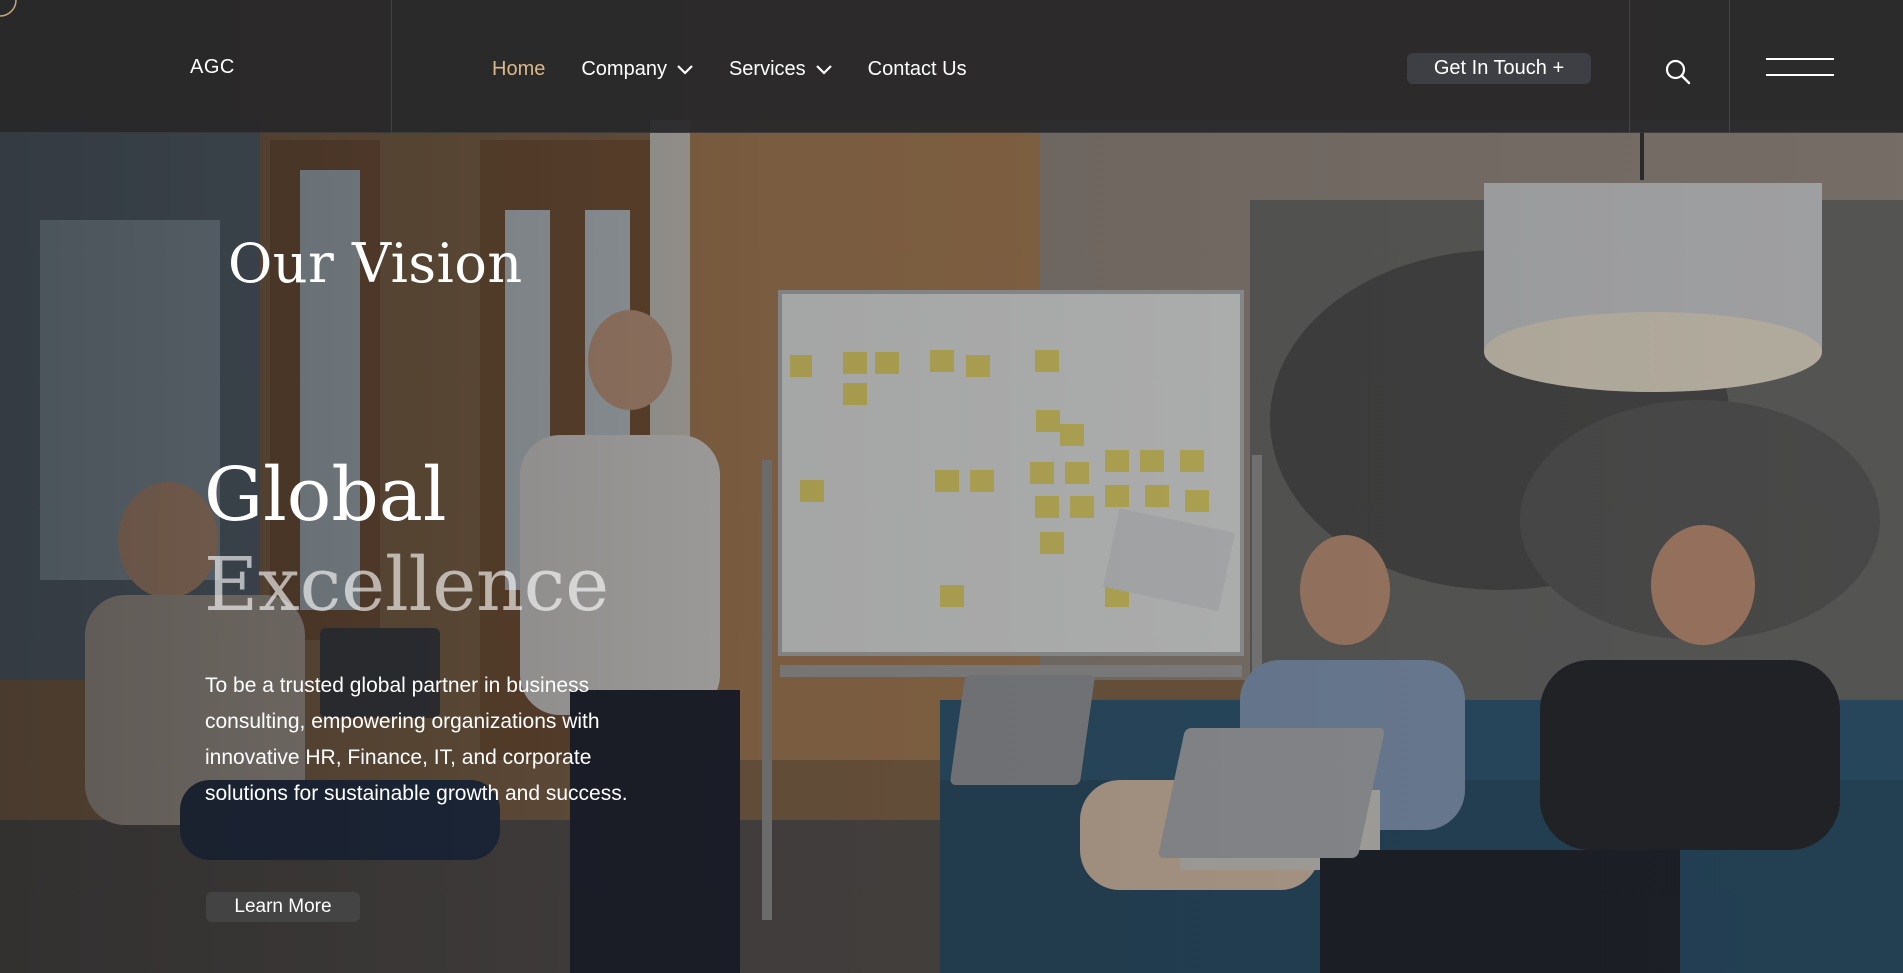 The width and height of the screenshot is (1903, 973). Describe the element at coordinates (283, 907) in the screenshot. I see `learn-more-button: Learn More` at that location.